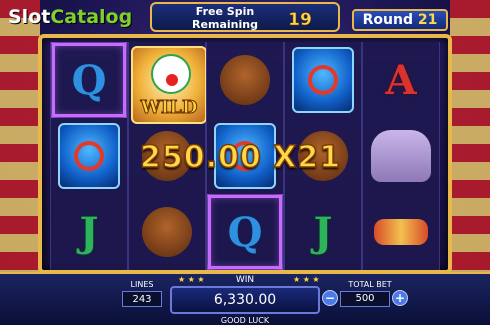  What do you see at coordinates (400, 298) in the screenshot?
I see `bet-increase-button: +` at bounding box center [400, 298].